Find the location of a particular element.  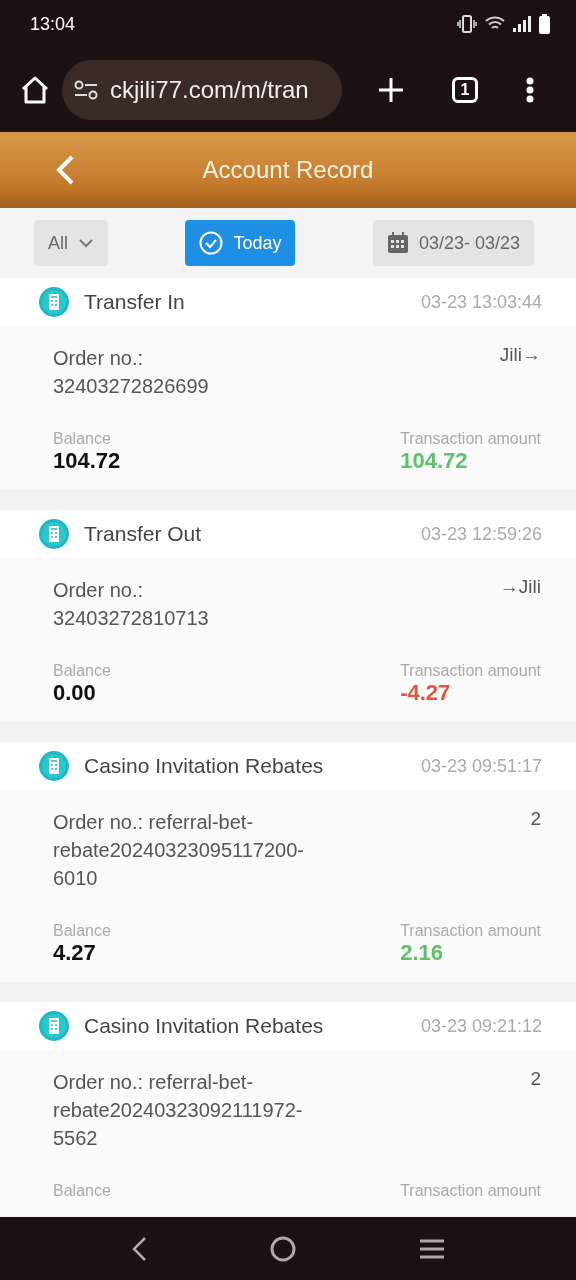

page-title: Account Record is located at coordinates (288, 170).